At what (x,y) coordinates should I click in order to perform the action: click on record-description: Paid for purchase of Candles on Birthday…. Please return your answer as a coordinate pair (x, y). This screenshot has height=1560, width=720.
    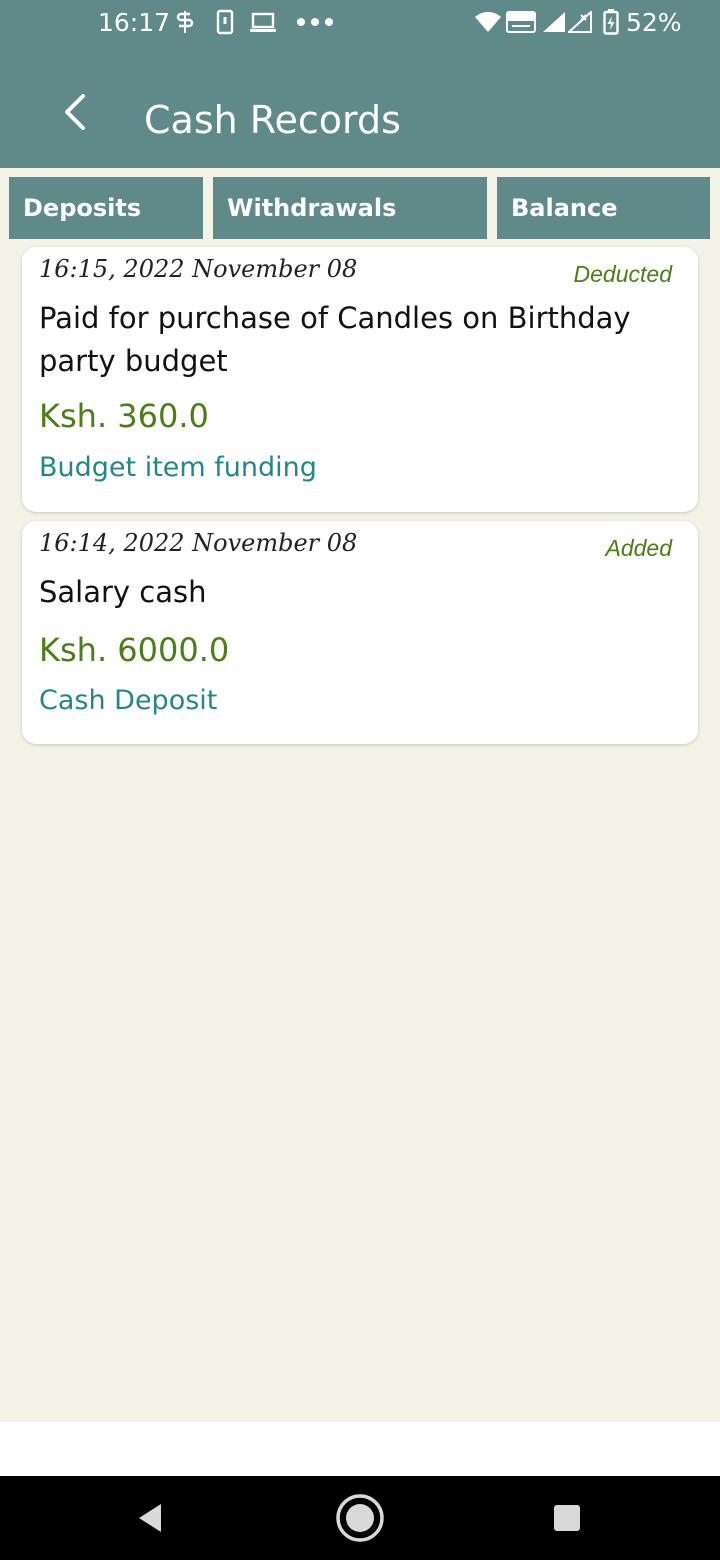
    Looking at the image, I should click on (335, 339).